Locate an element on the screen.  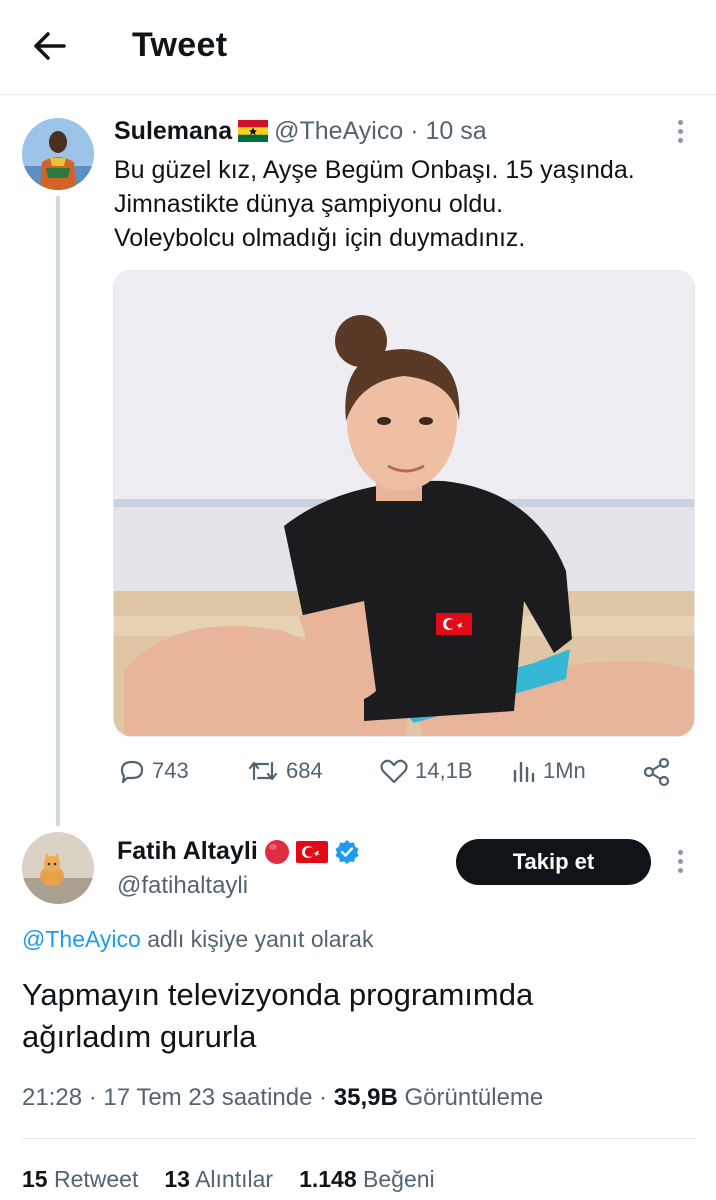
retweet-count: 684 is located at coordinates (304, 770).